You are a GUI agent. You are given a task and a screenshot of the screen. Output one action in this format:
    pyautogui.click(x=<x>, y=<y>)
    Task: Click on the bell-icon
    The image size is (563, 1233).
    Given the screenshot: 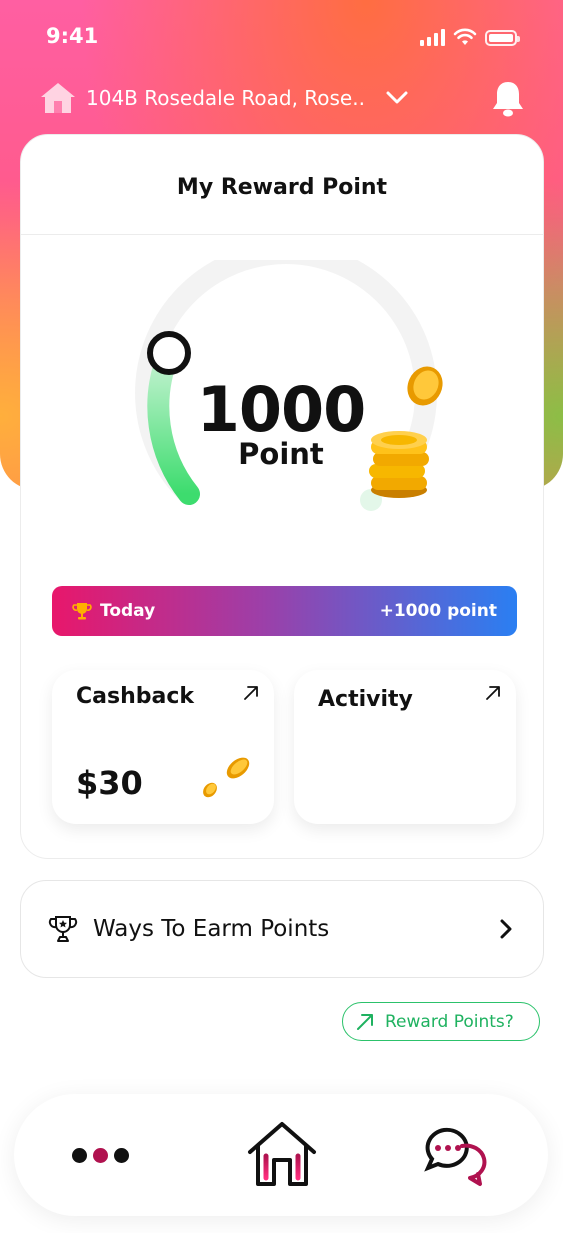 What is the action you would take?
    pyautogui.click(x=508, y=98)
    